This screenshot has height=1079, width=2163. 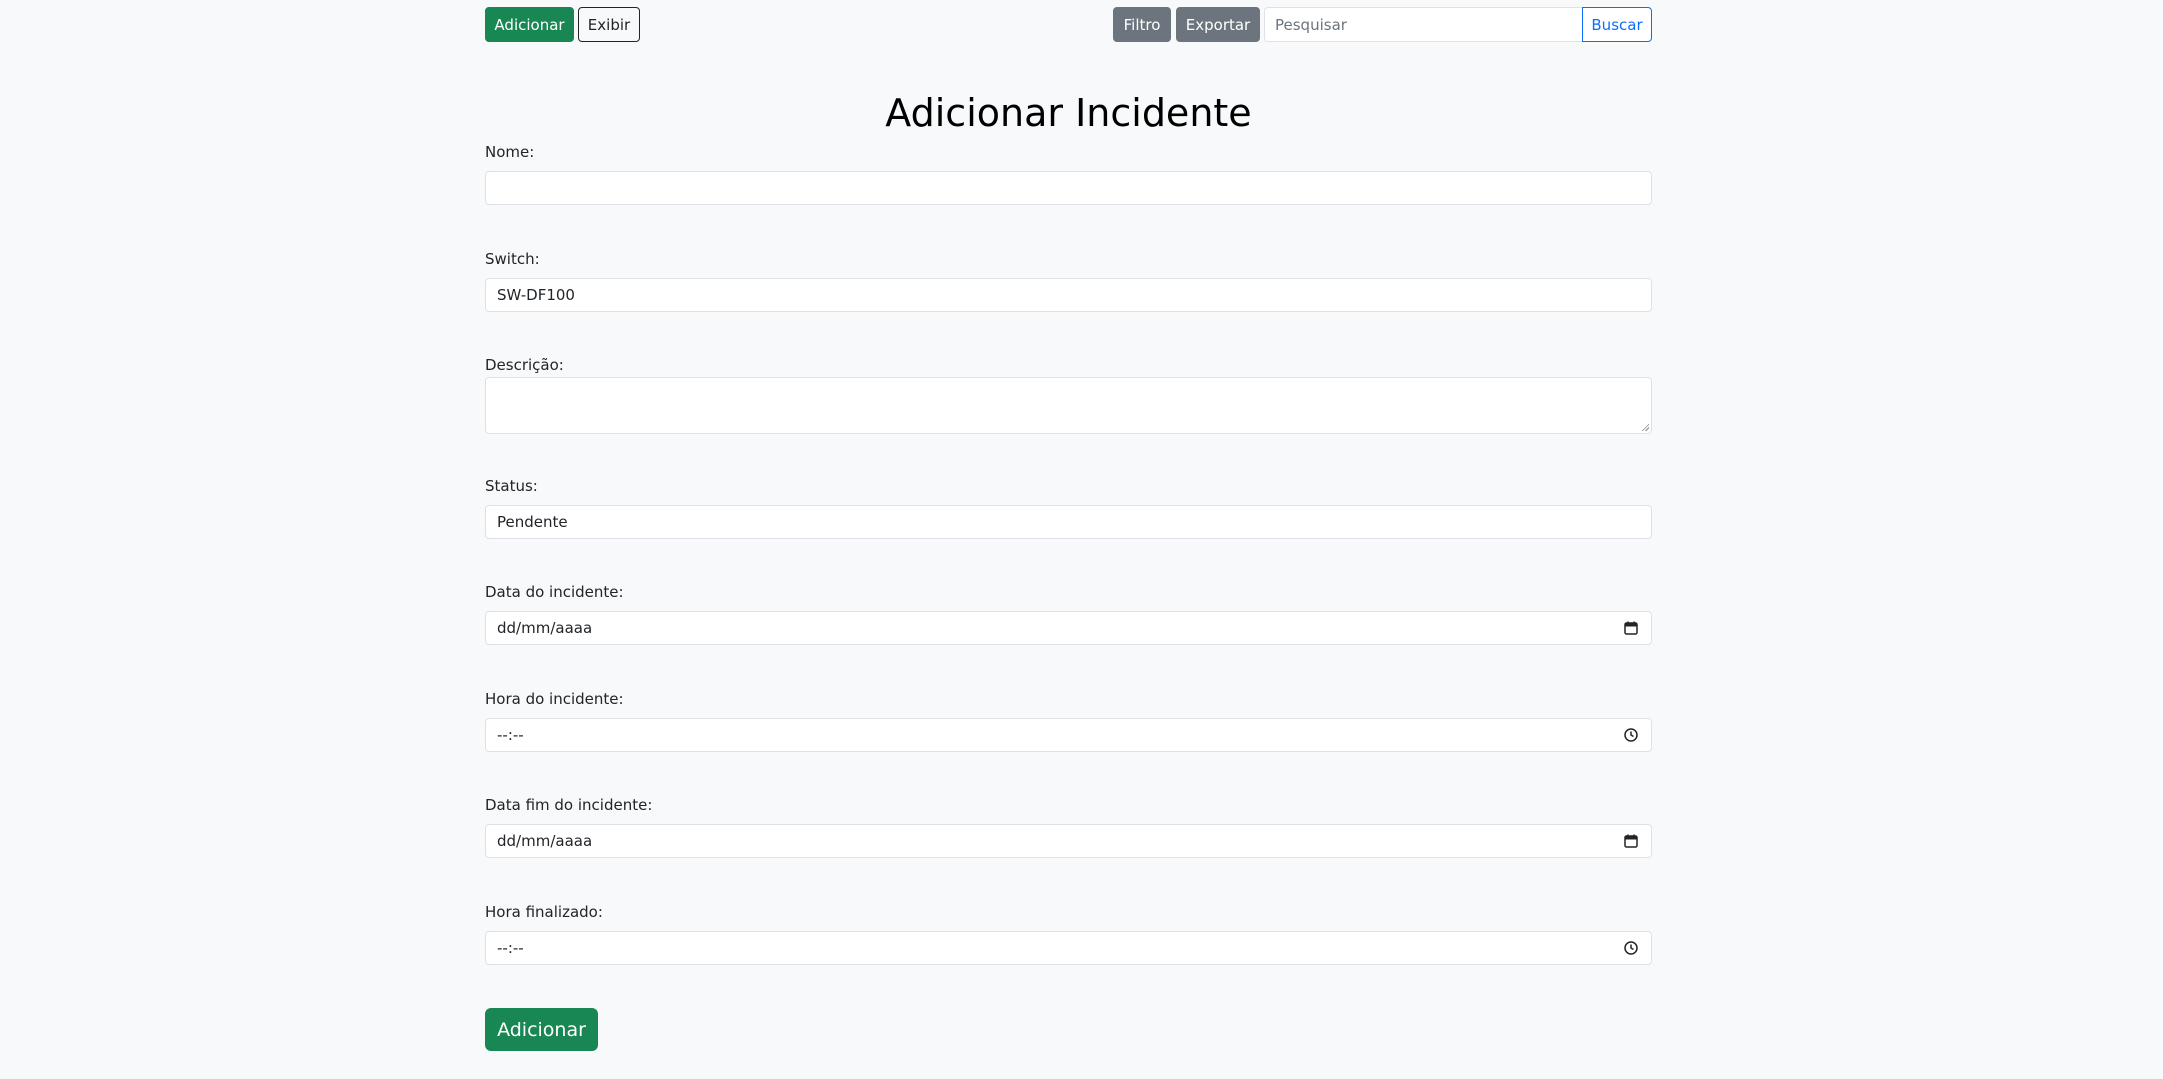 I want to click on submit-button: Adicionar, so click(x=541, y=1029).